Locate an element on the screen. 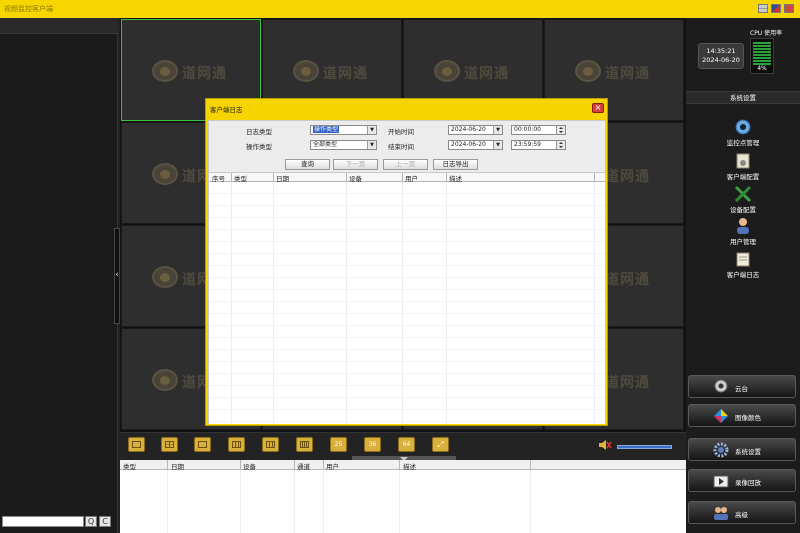  advanced-button-label: 高级 is located at coordinates (741, 515).